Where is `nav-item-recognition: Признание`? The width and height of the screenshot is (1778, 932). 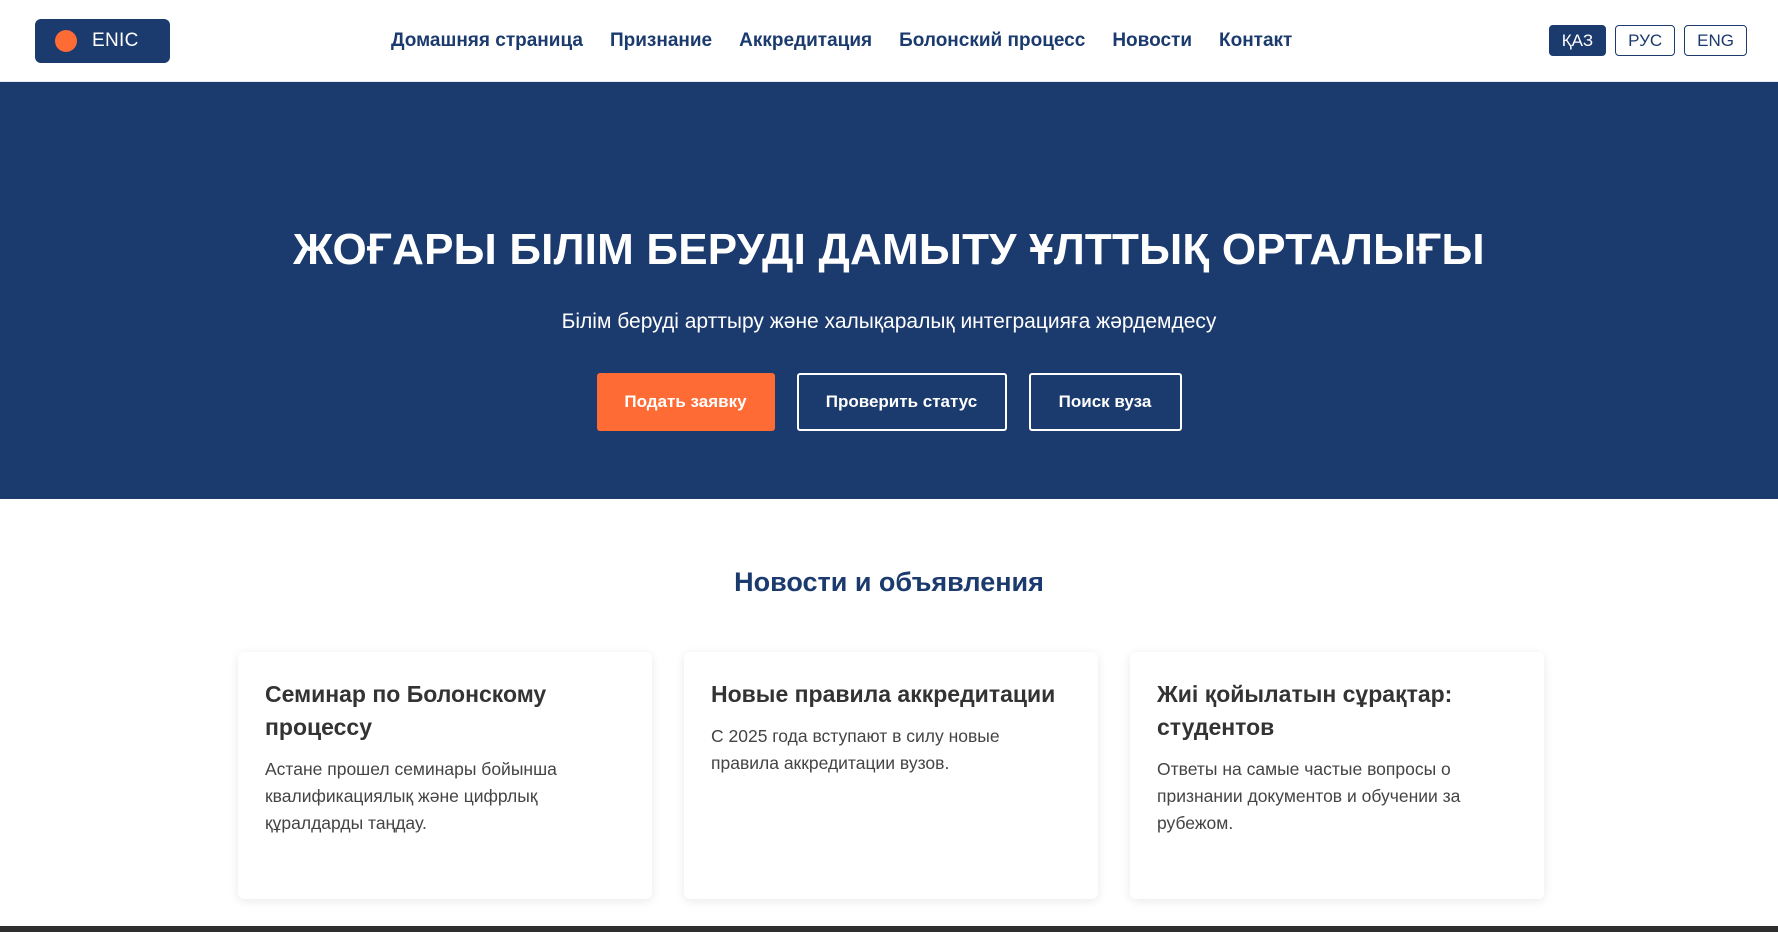 nav-item-recognition: Признание is located at coordinates (661, 41).